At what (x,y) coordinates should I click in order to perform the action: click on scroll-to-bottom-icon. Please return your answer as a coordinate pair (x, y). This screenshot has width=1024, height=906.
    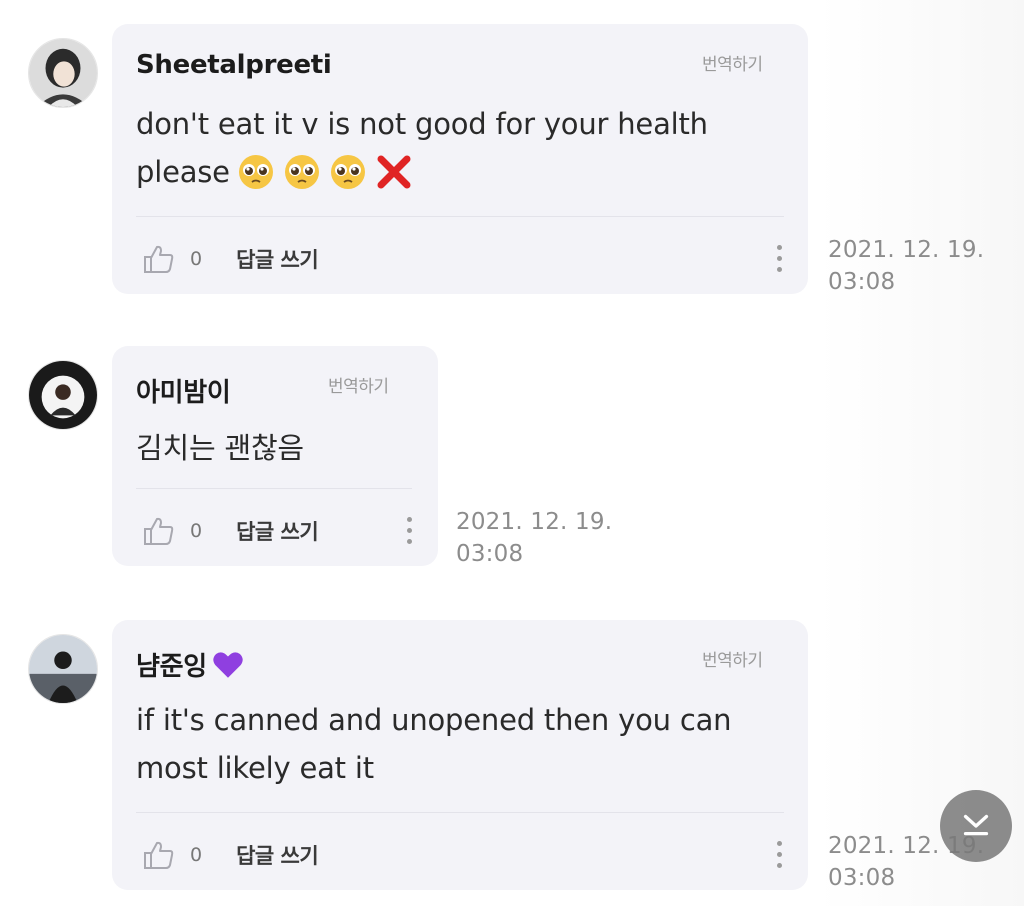
    Looking at the image, I should click on (976, 825).